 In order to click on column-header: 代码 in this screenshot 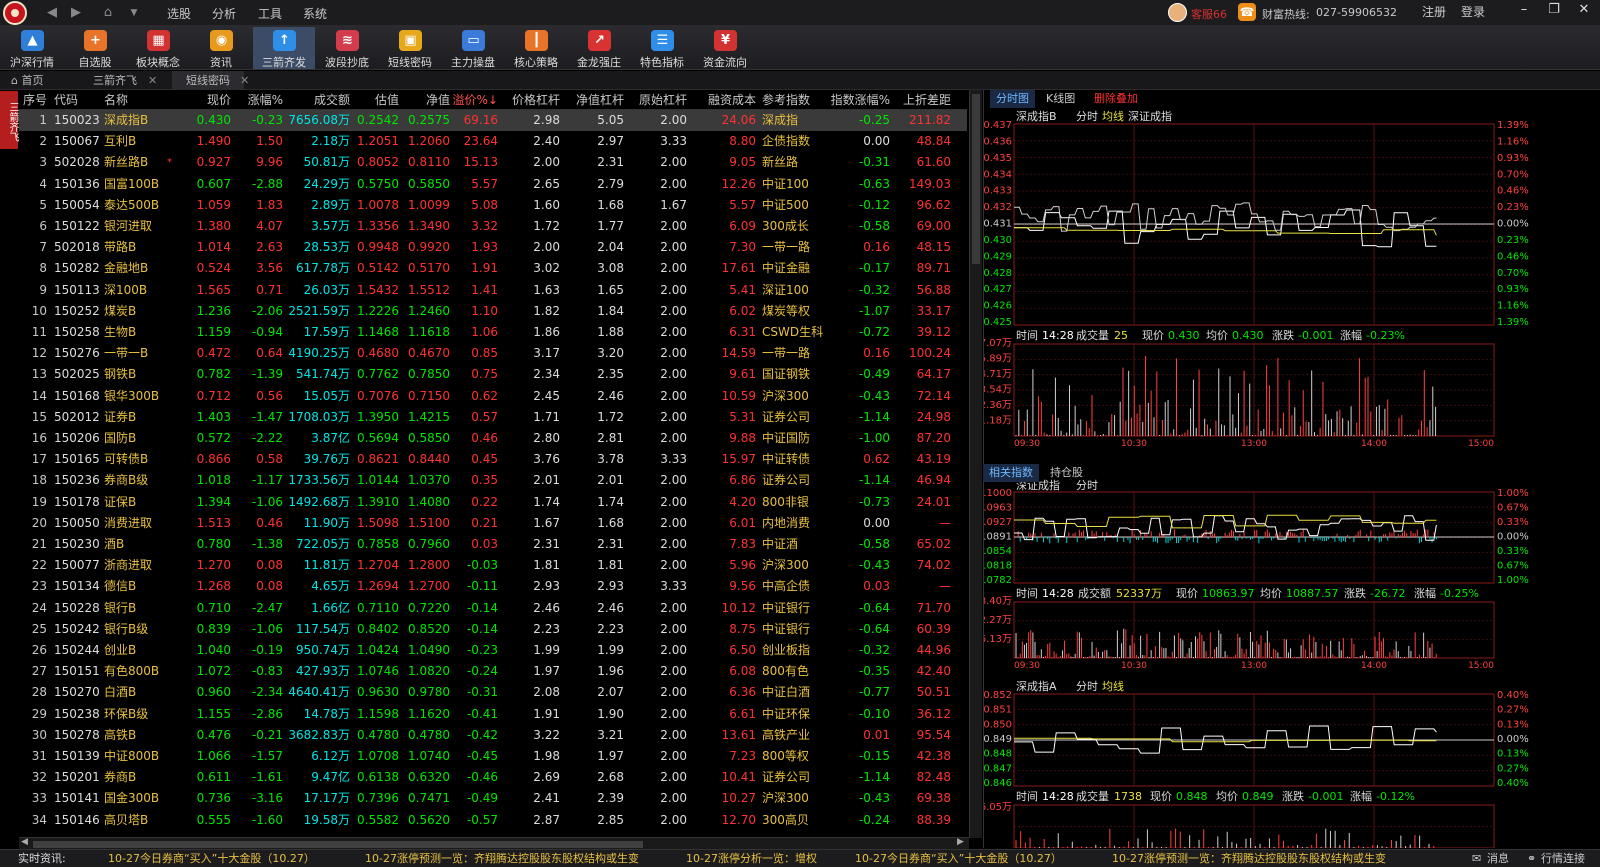, I will do `click(66, 100)`.